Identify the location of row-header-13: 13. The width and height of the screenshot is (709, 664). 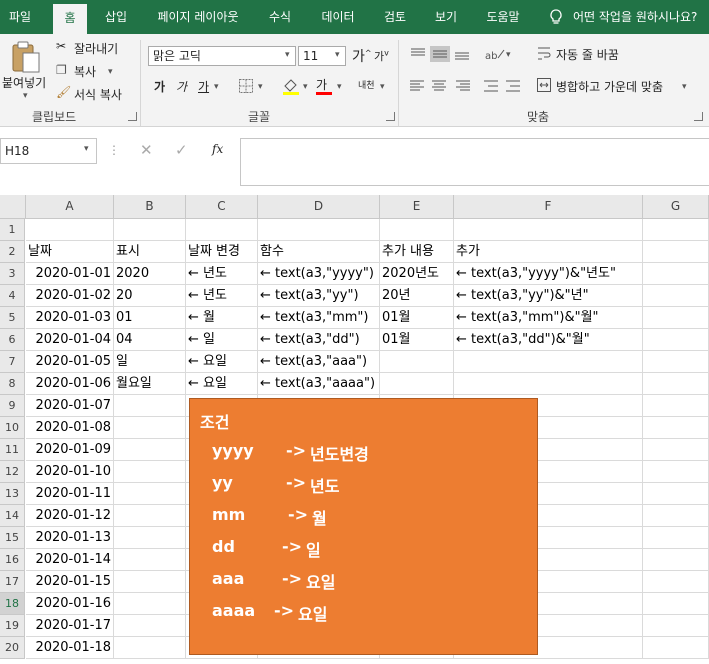
(12, 494).